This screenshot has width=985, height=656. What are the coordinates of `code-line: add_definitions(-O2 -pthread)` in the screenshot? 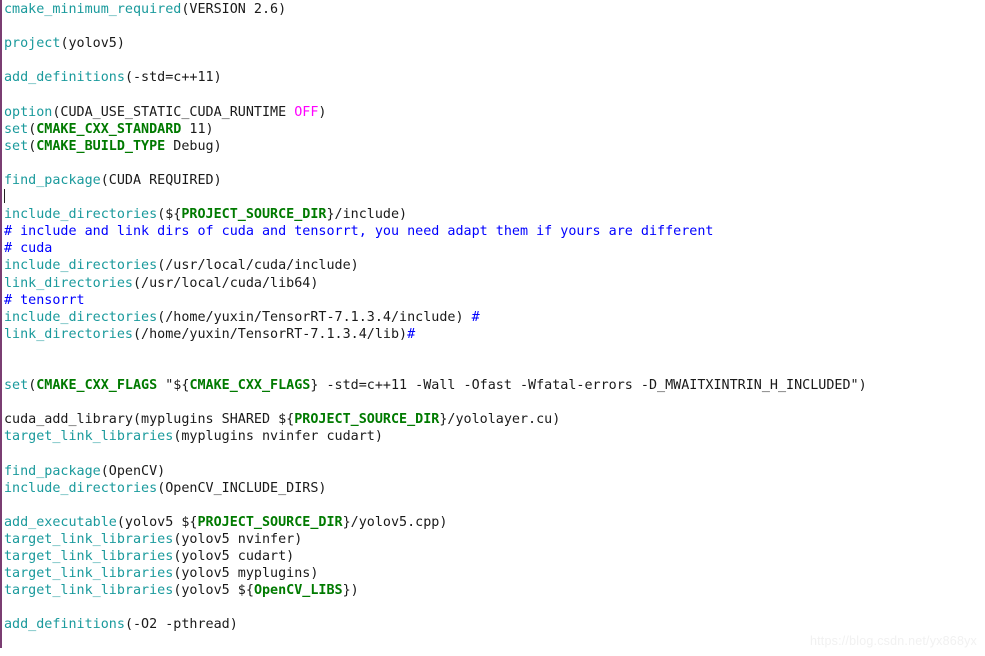 It's located at (494, 624).